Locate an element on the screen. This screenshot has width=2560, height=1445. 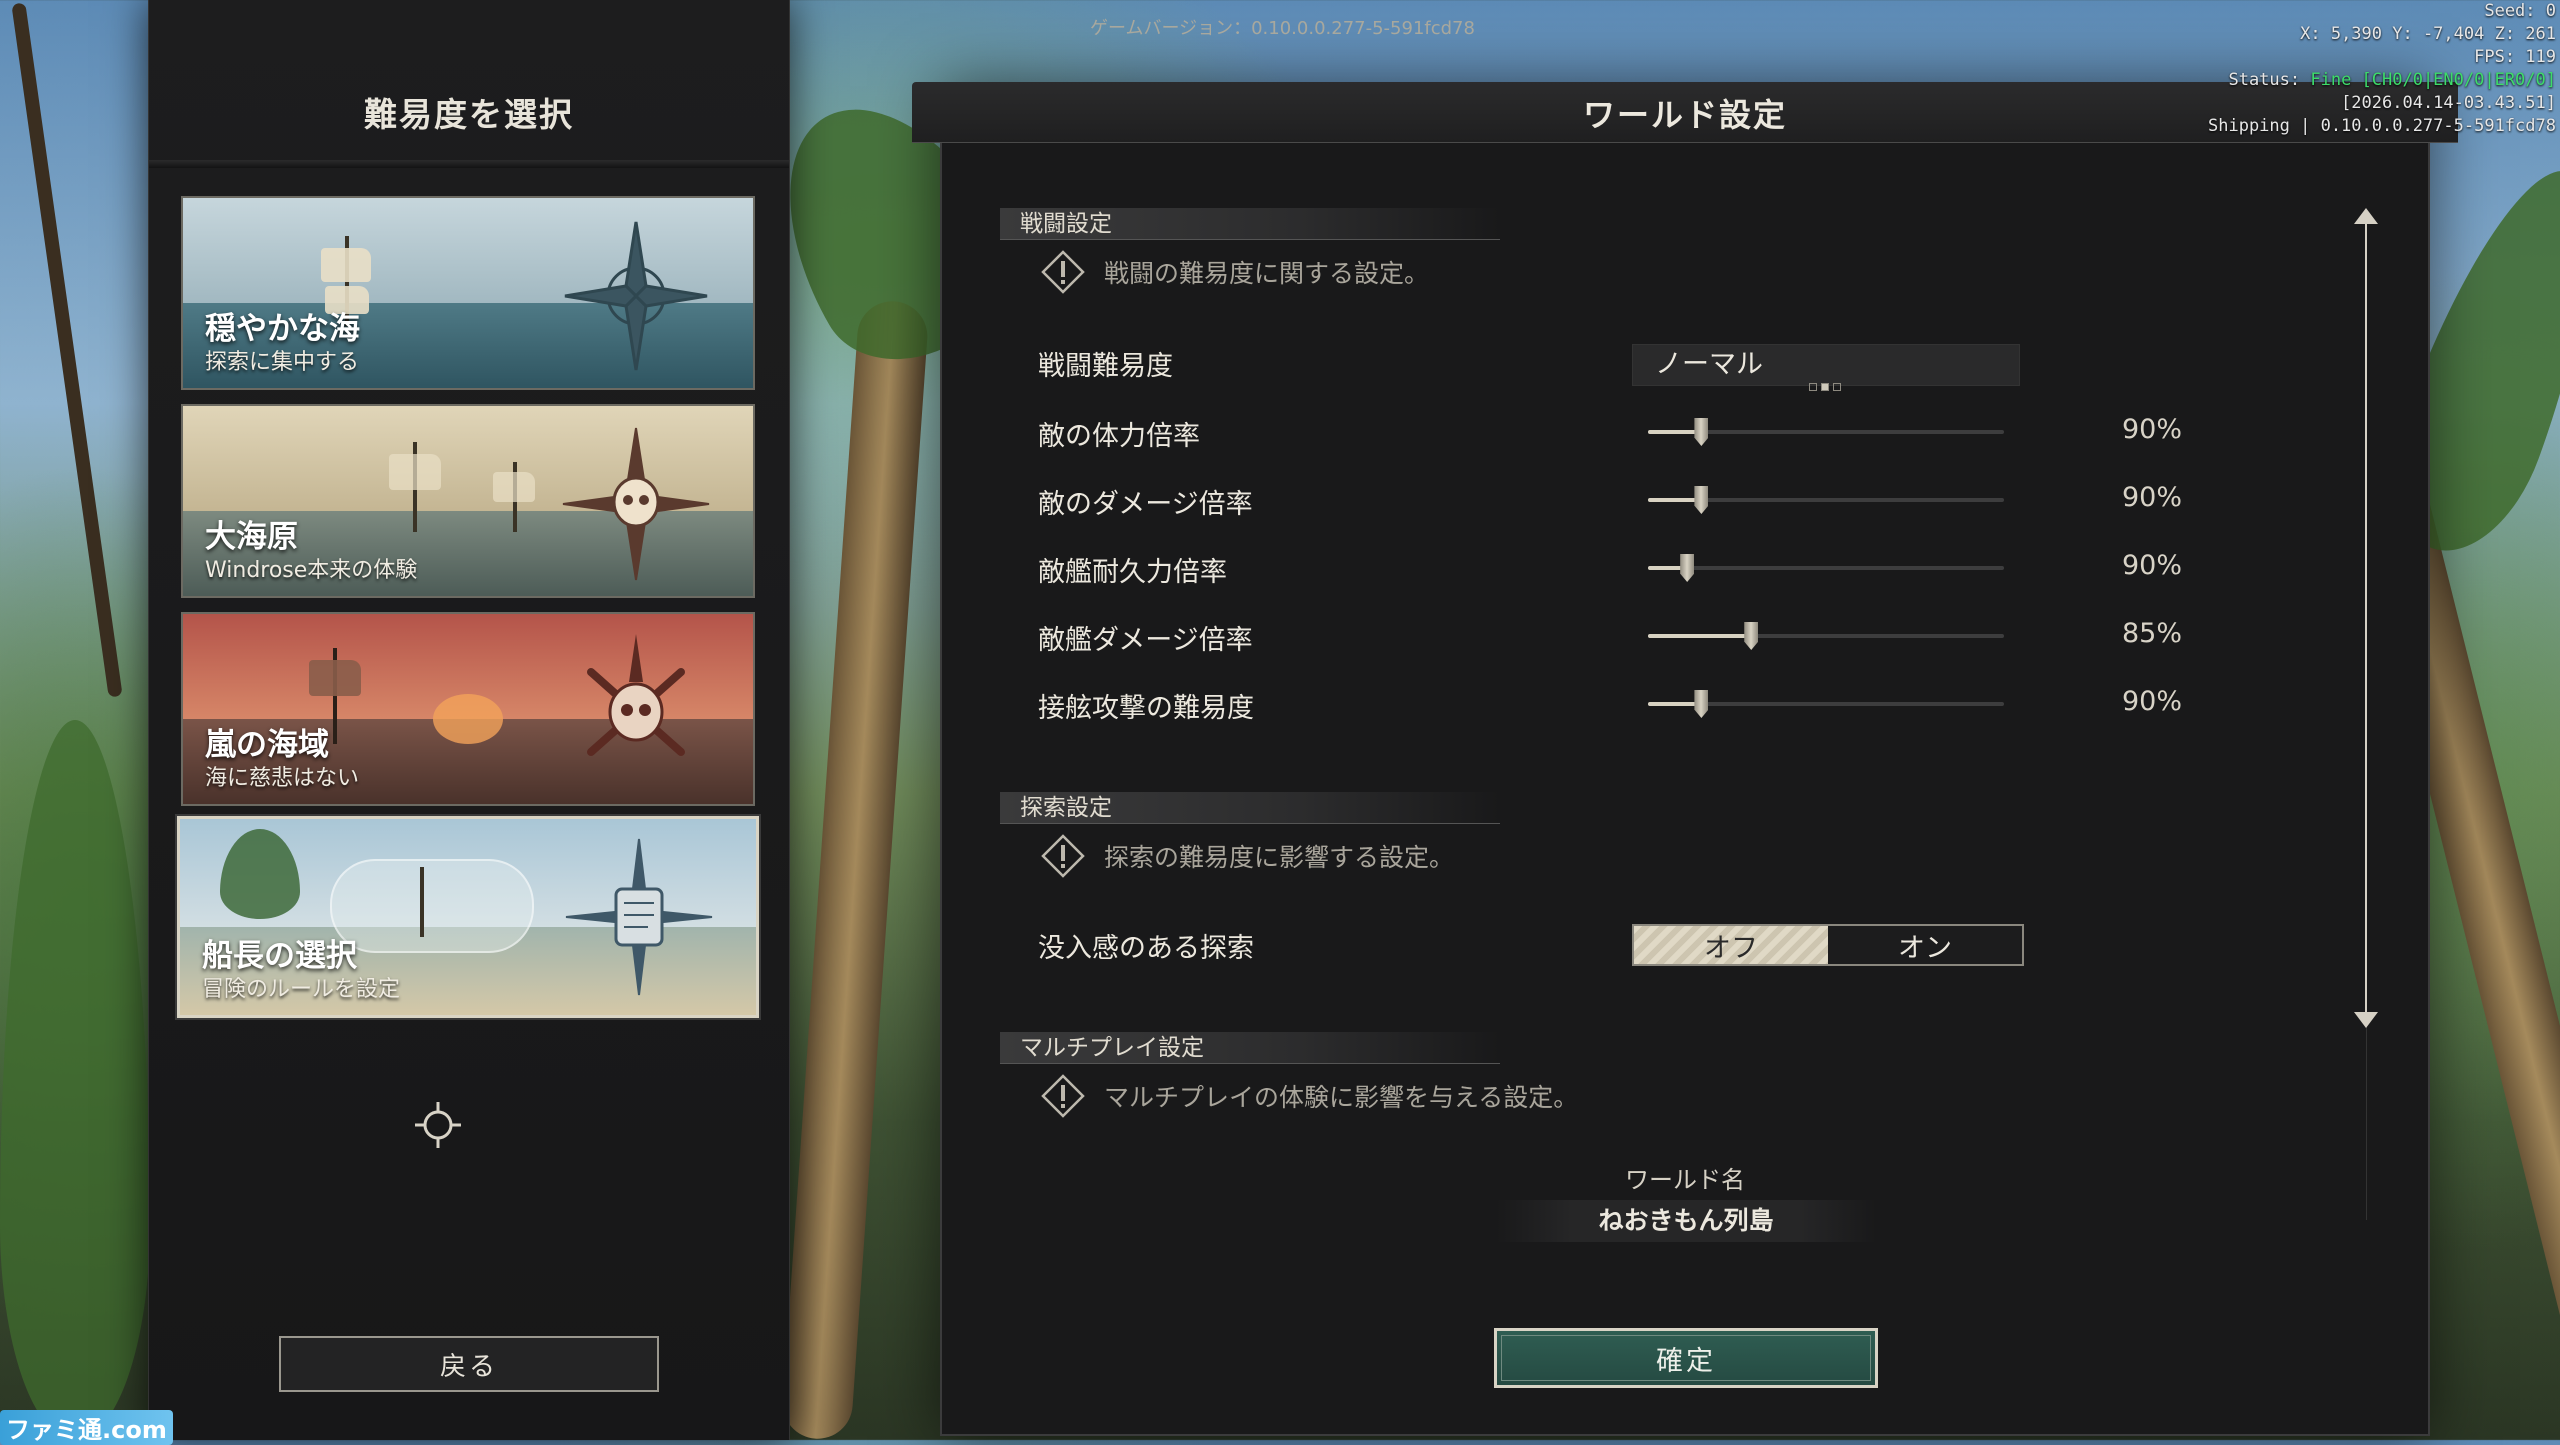
scroll-down-arrow-icon is located at coordinates (2366, 1020).